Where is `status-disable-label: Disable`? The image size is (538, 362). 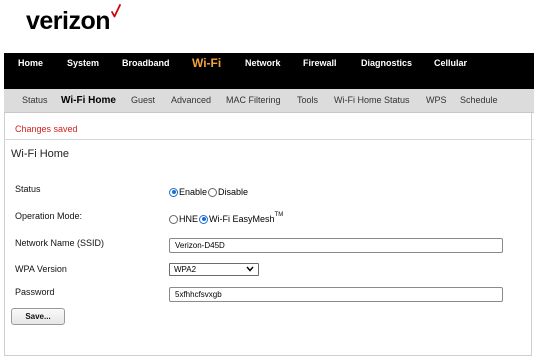 status-disable-label: Disable is located at coordinates (233, 192).